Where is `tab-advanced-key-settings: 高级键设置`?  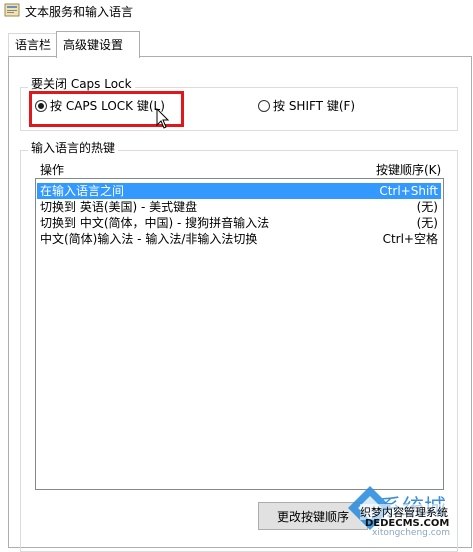 tab-advanced-key-settings: 高级键设置 is located at coordinates (98, 44).